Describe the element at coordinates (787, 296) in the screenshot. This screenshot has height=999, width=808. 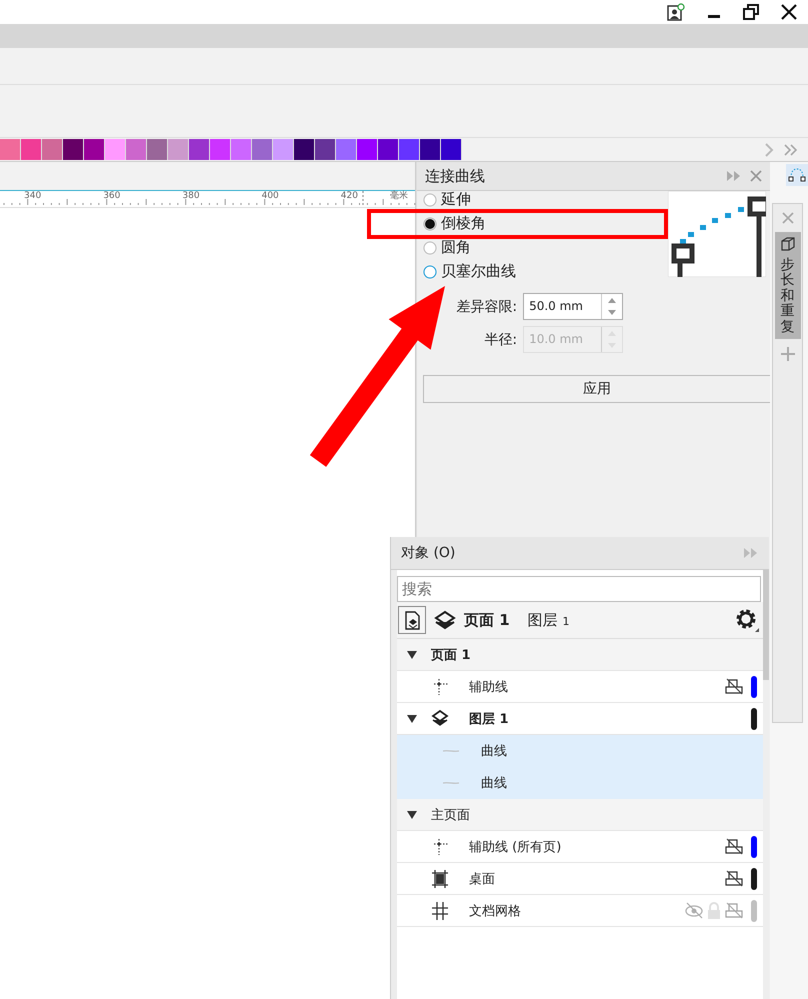
I see `tab-label: 步长和重复` at that location.